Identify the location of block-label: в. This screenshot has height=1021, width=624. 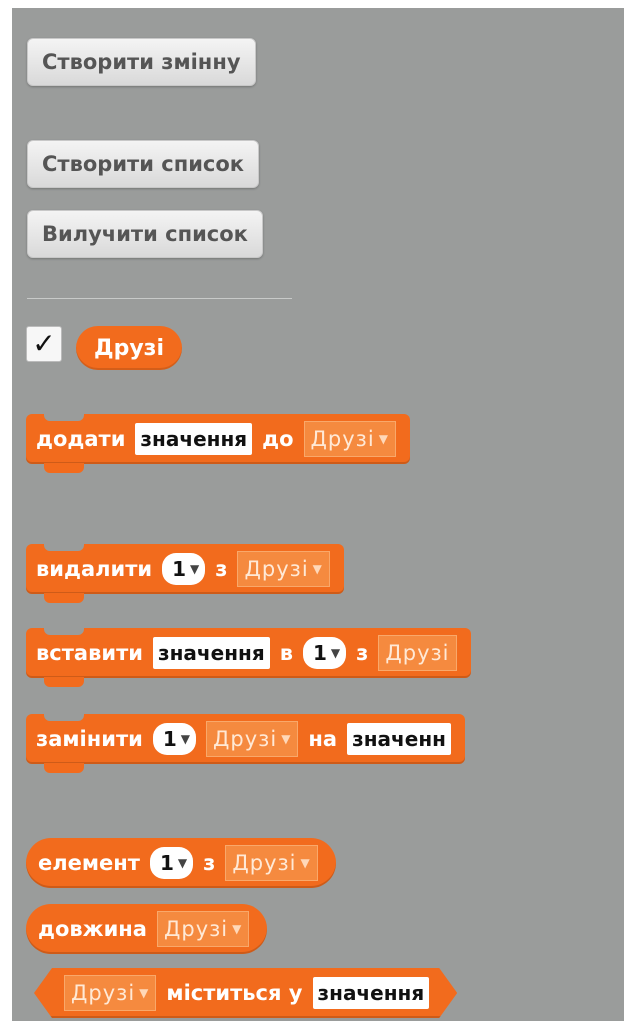
(286, 653).